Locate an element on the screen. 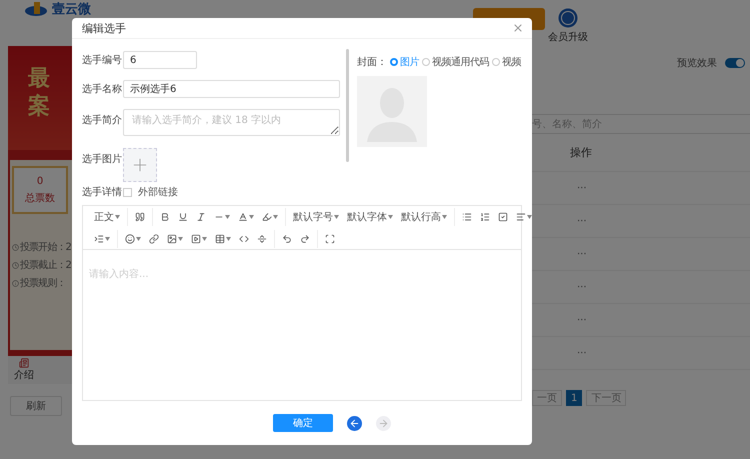 This screenshot has height=459, width=750. toolbar-dropdown: 默认字号 is located at coordinates (316, 217).